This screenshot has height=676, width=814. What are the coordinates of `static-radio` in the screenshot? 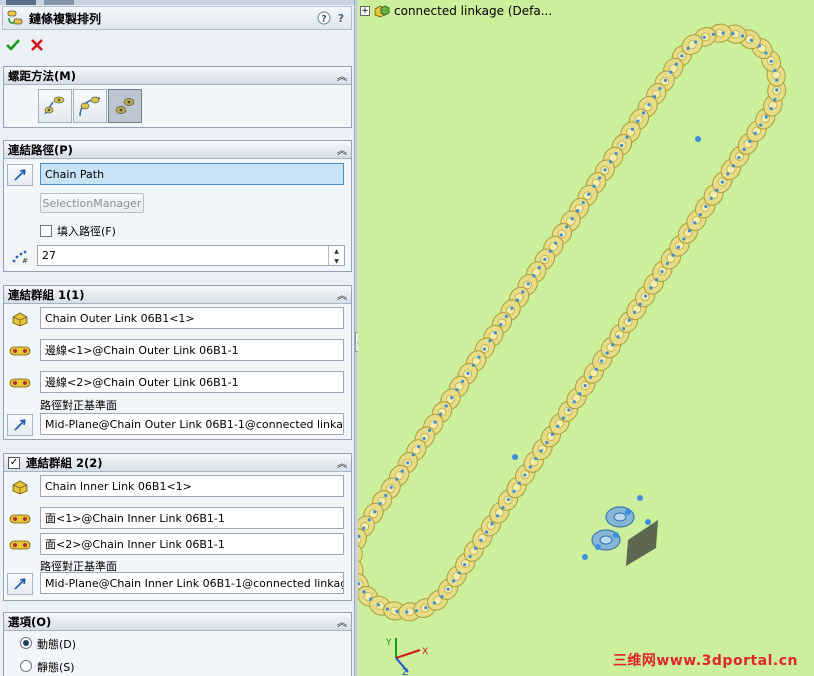 It's located at (26, 666).